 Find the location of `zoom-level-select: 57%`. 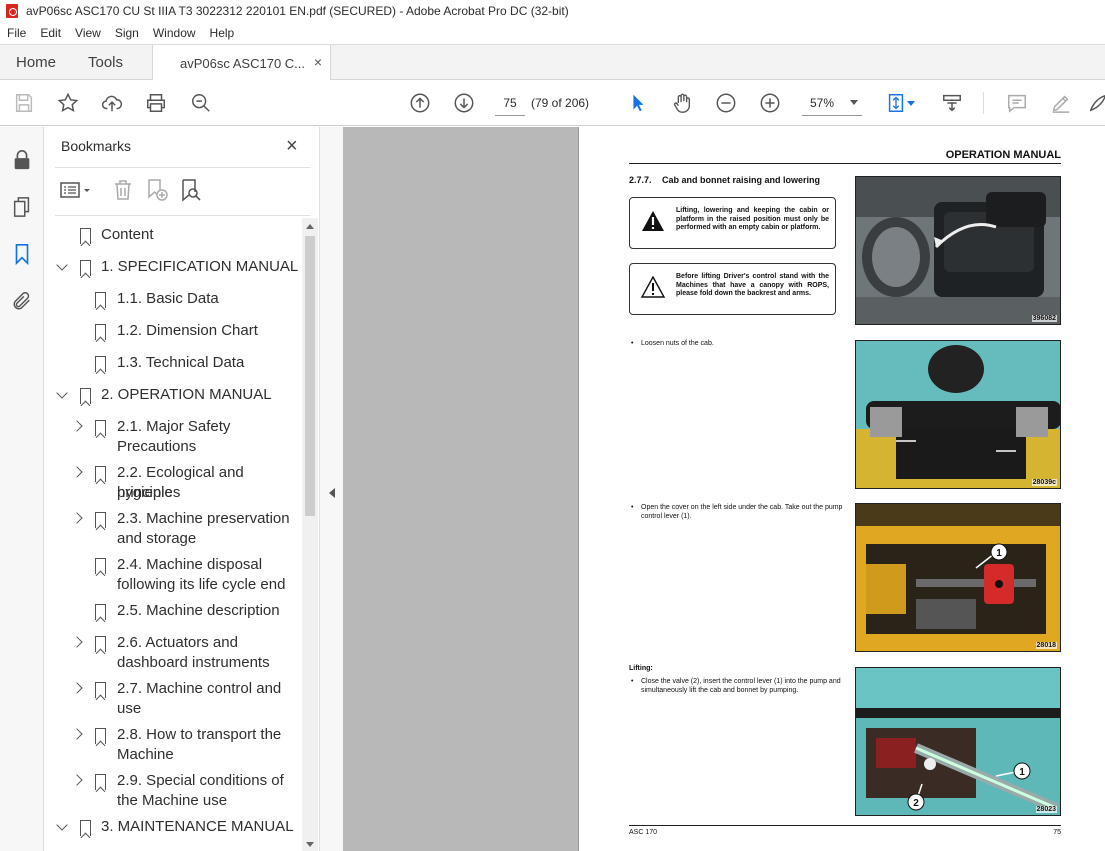

zoom-level-select: 57% is located at coordinates (832, 103).